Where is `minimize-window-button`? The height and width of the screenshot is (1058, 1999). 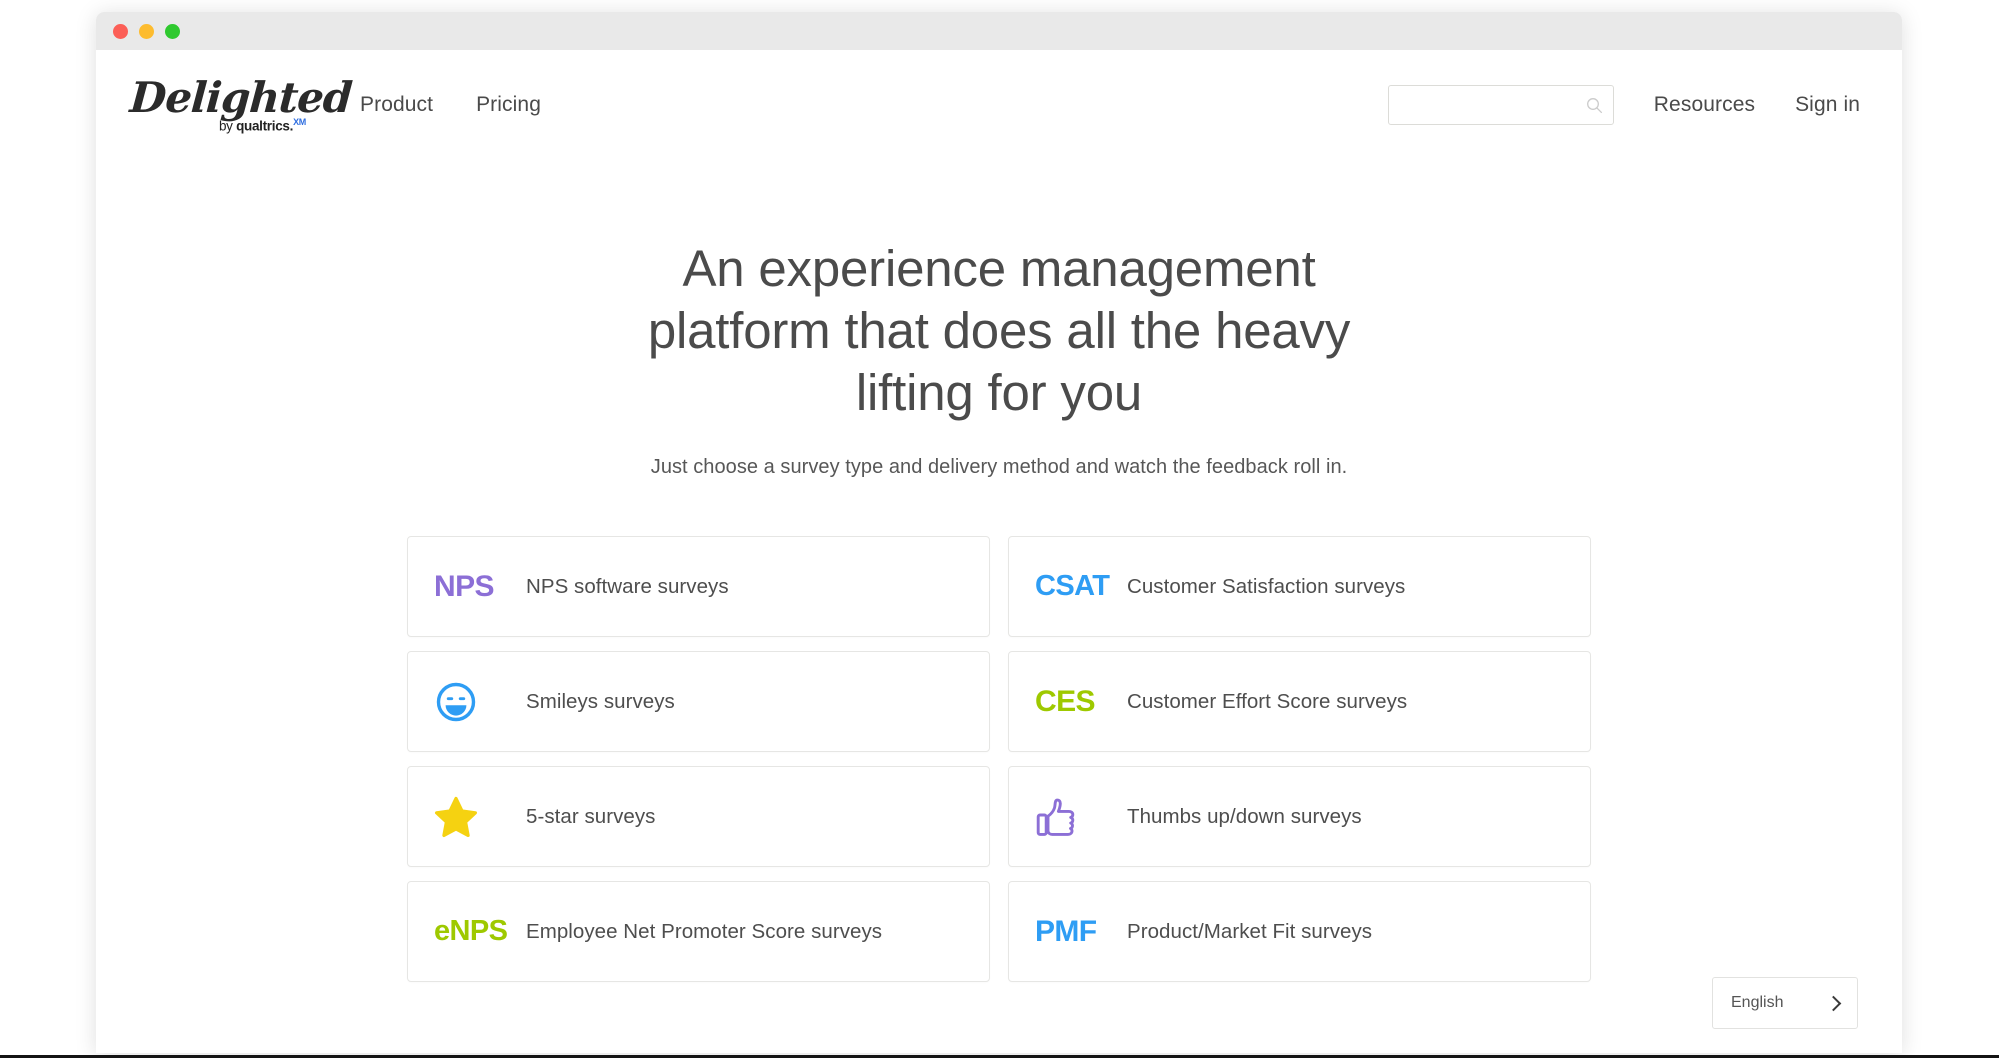 minimize-window-button is located at coordinates (146, 31).